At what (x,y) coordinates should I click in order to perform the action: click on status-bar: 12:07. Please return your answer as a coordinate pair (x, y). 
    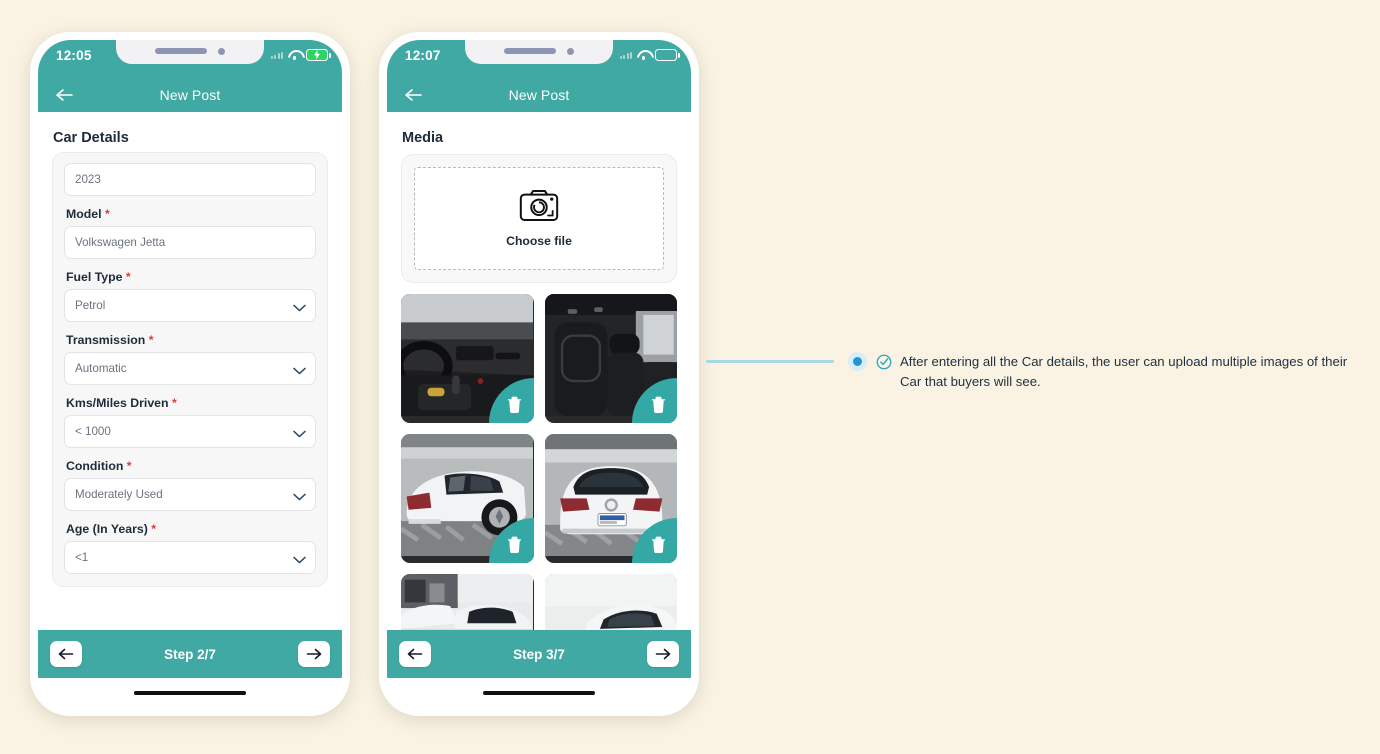
    Looking at the image, I should click on (539, 59).